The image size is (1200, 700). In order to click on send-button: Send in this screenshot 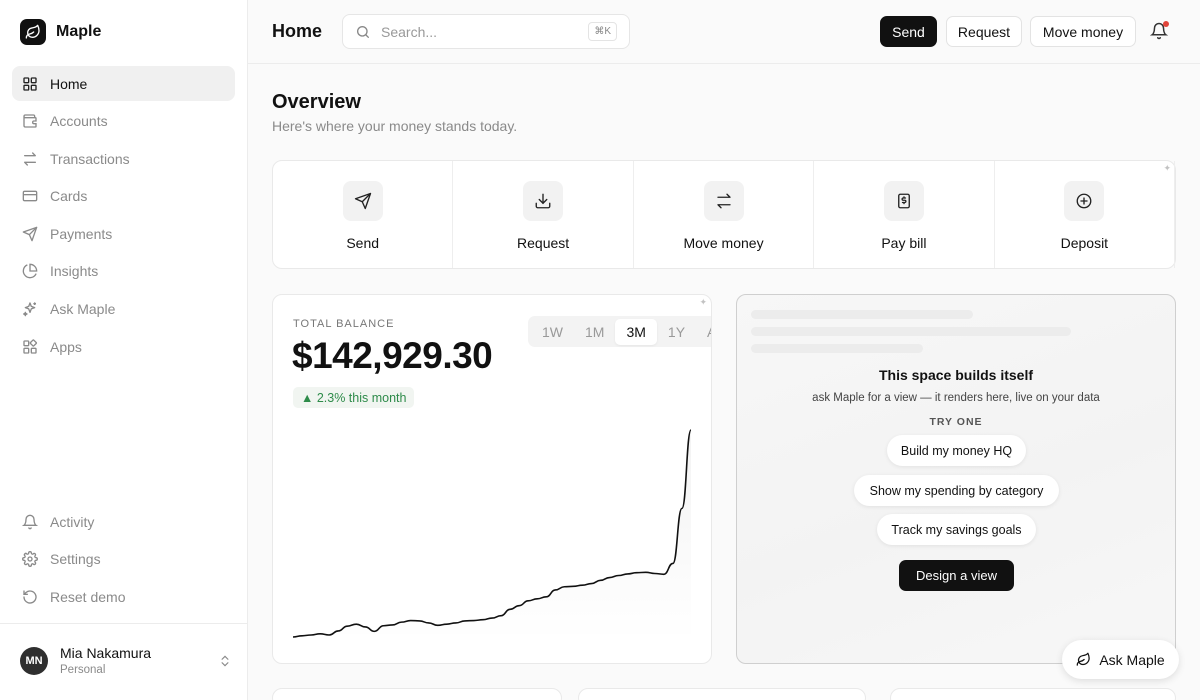, I will do `click(908, 31)`.